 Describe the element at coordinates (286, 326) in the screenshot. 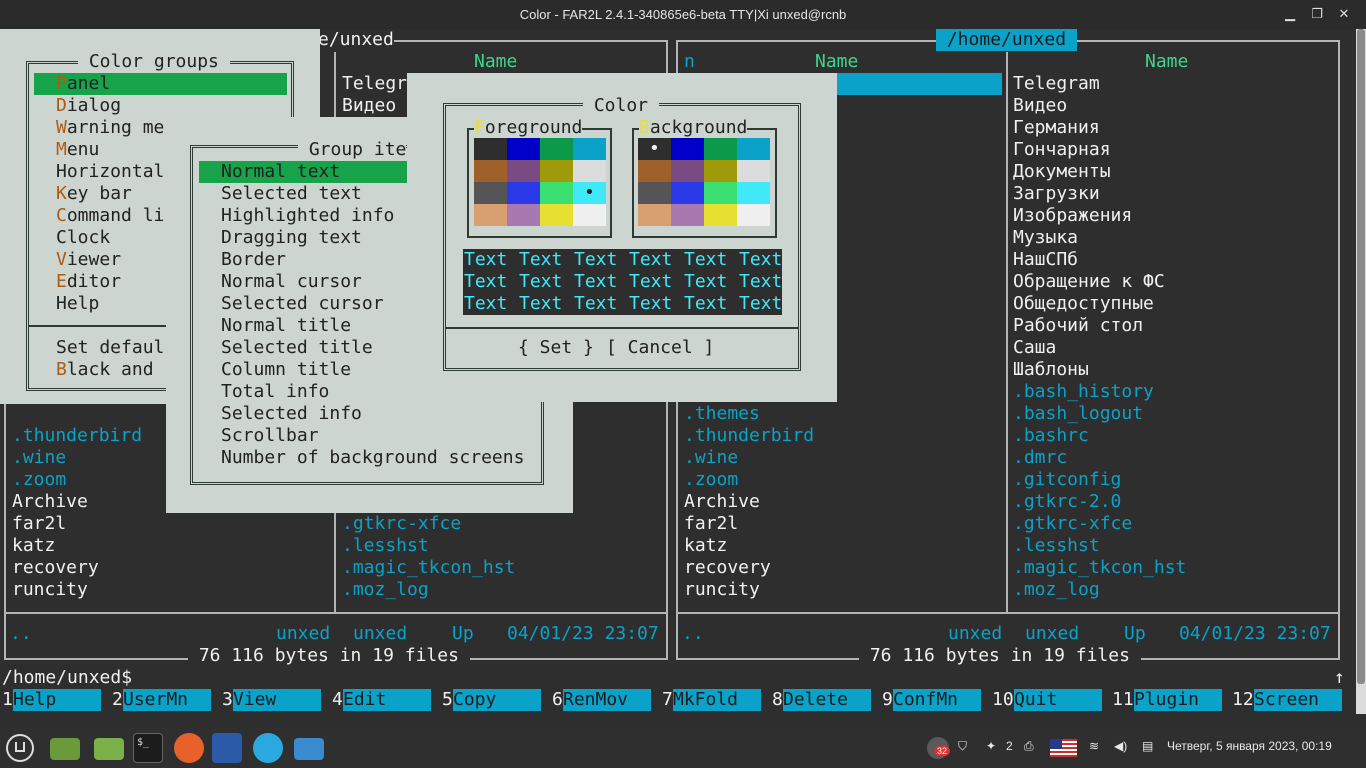

I see `group-item: Normal title` at that location.